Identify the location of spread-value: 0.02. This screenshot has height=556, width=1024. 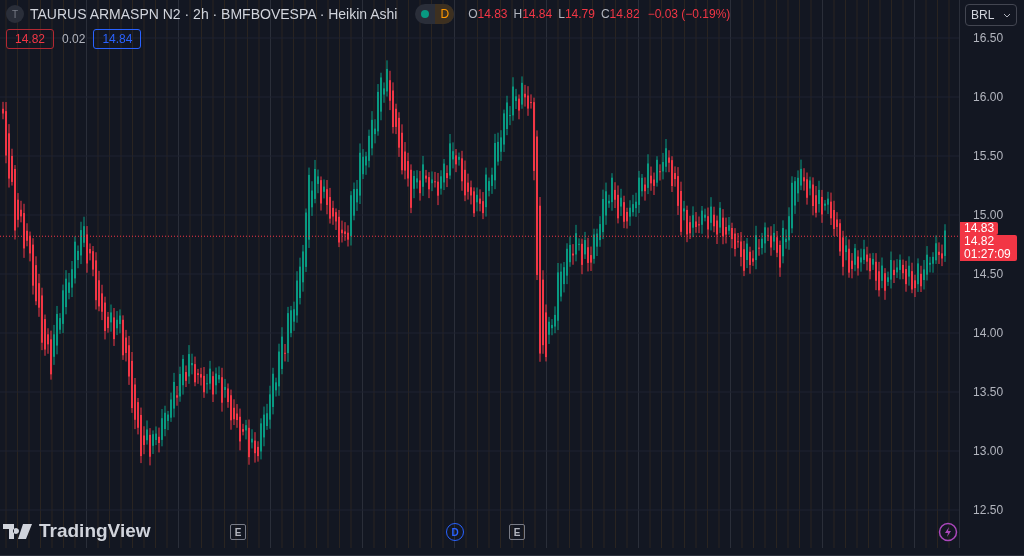
(74, 39).